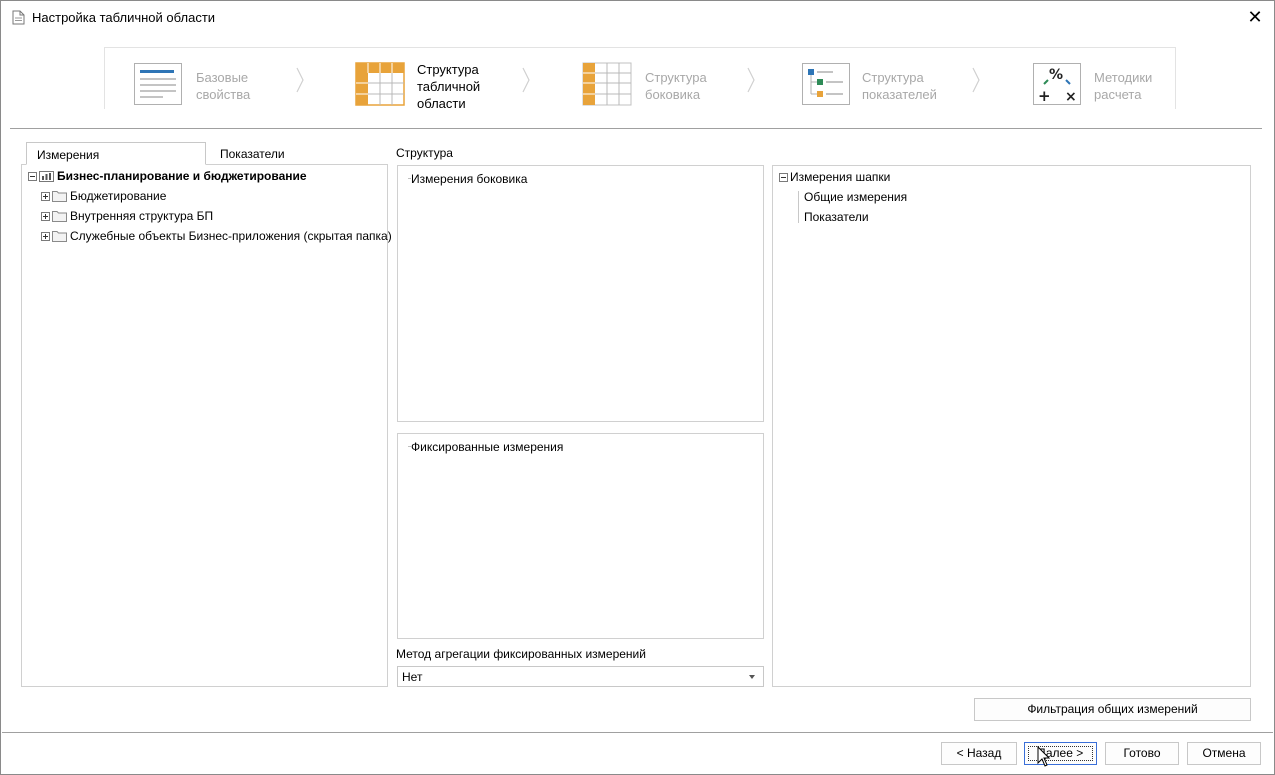  What do you see at coordinates (676, 86) in the screenshot?
I see `step-label: Структура боковика` at bounding box center [676, 86].